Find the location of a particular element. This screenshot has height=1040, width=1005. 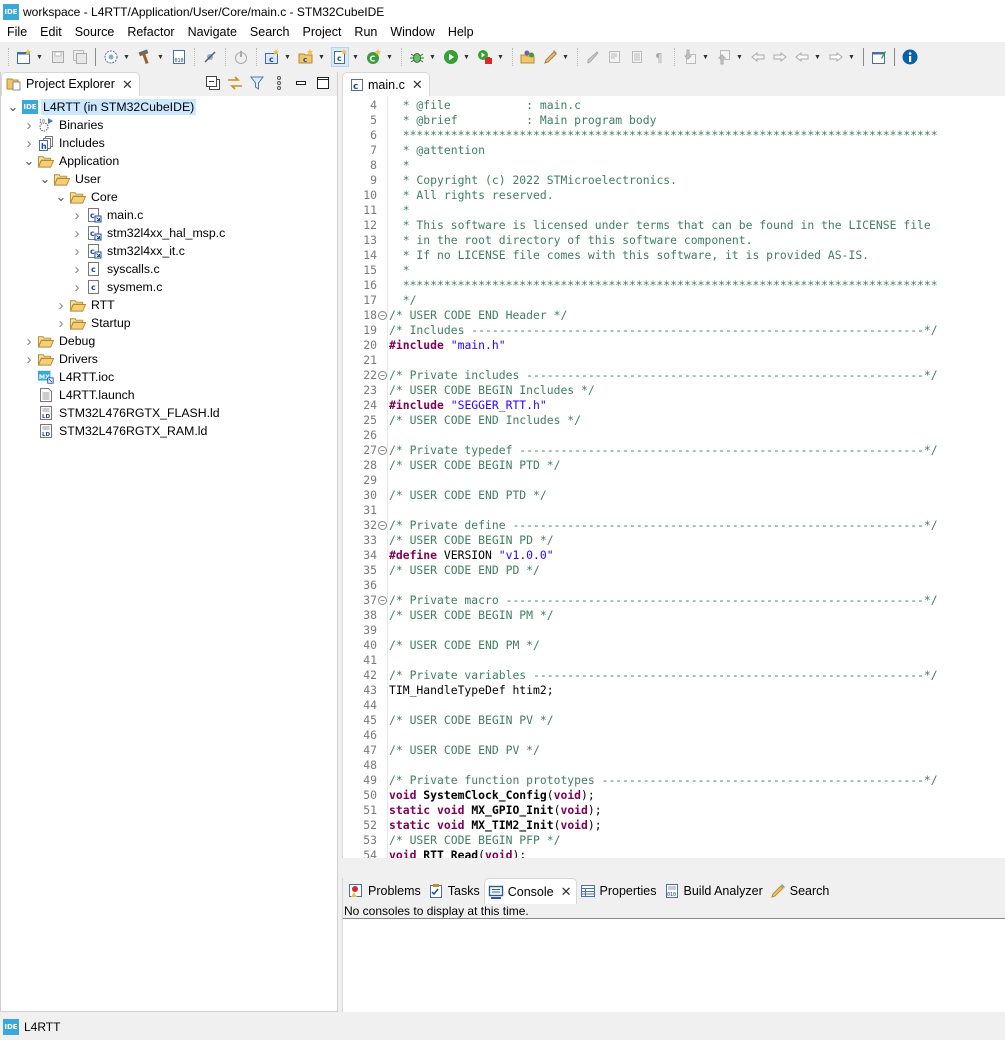

code-line: 52 static void MX_TIM2_Init(void); is located at coordinates (674, 825).